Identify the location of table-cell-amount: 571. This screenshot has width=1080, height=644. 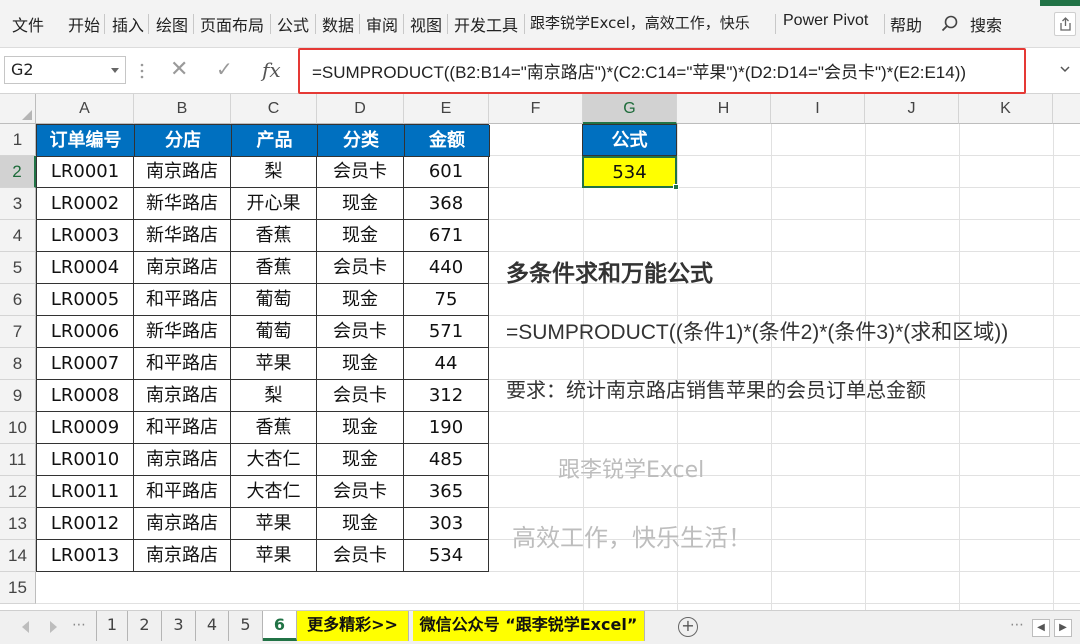
(446, 332).